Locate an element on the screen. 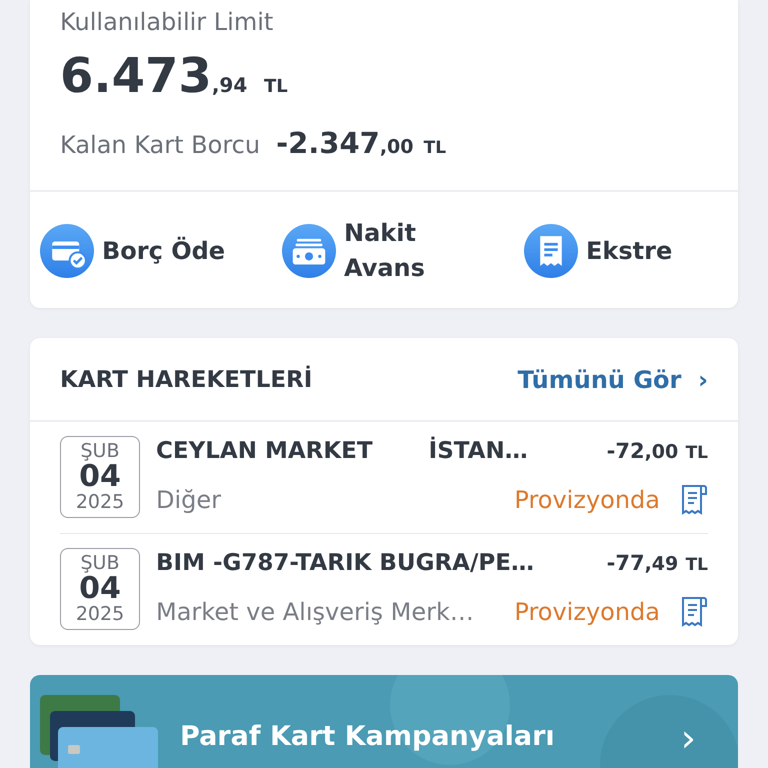 This screenshot has height=768, width=768. banner-title: Paraf Kart Kampanyaları is located at coordinates (367, 736).